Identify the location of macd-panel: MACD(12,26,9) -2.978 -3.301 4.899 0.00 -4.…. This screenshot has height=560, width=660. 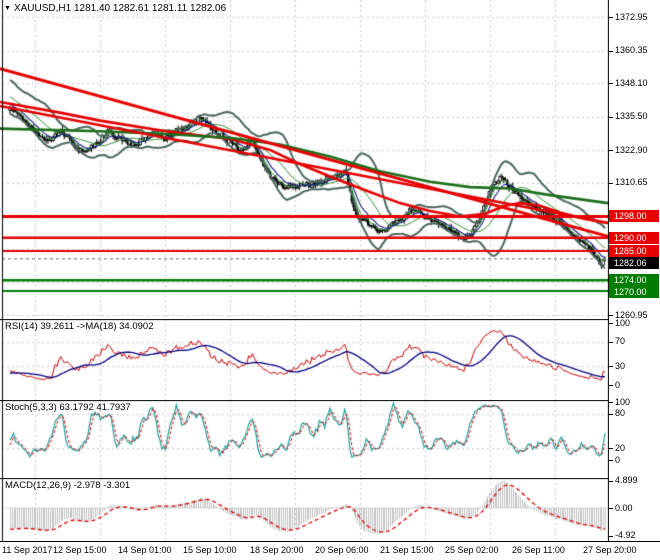
(330, 508).